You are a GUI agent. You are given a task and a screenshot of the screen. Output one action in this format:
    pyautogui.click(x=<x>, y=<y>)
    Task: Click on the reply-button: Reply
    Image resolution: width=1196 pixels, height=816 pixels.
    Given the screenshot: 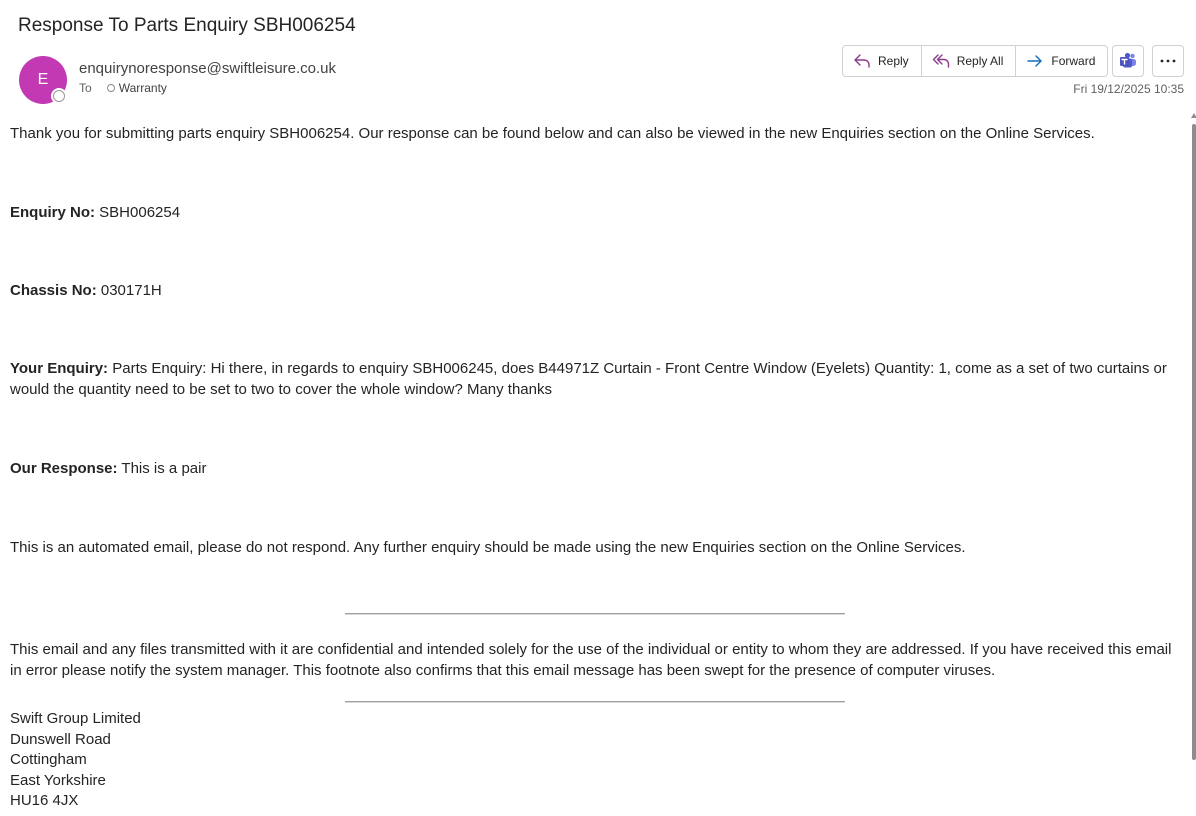 What is the action you would take?
    pyautogui.click(x=882, y=61)
    